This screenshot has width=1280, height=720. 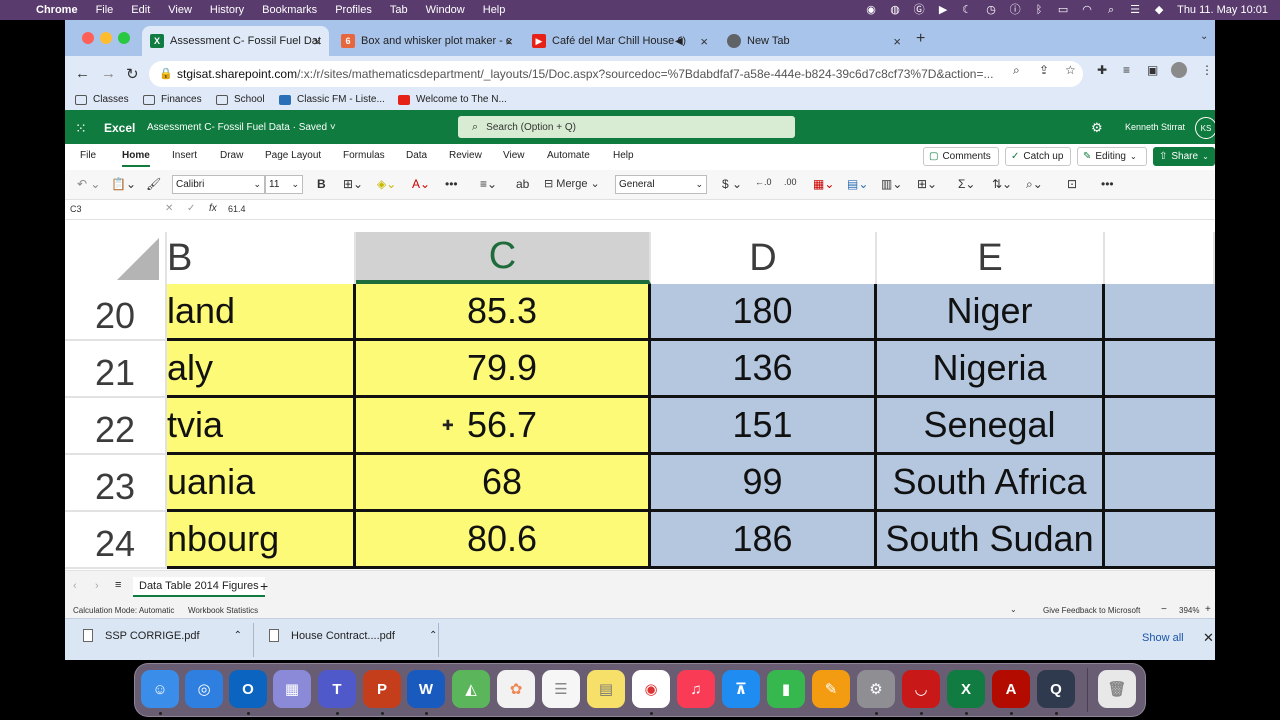 I want to click on sort-filter-icon: ⇅⌄, so click(x=1002, y=184).